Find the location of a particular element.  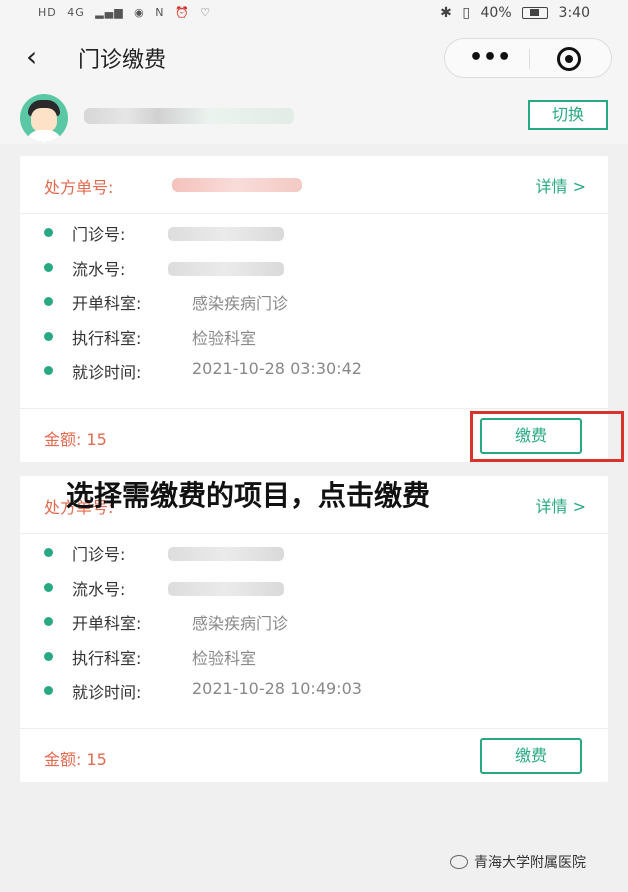

pay-button: 缴费 is located at coordinates (531, 756).